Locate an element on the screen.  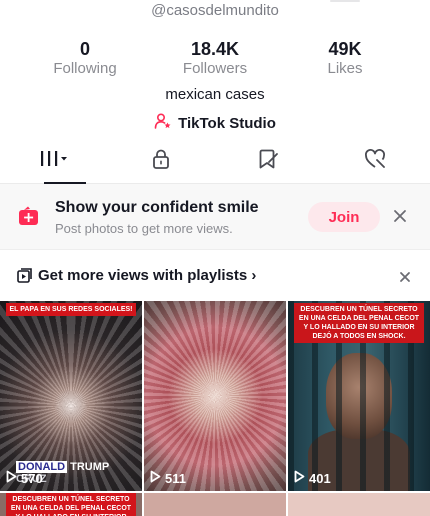
stat-following: 0 Following is located at coordinates (85, 58).